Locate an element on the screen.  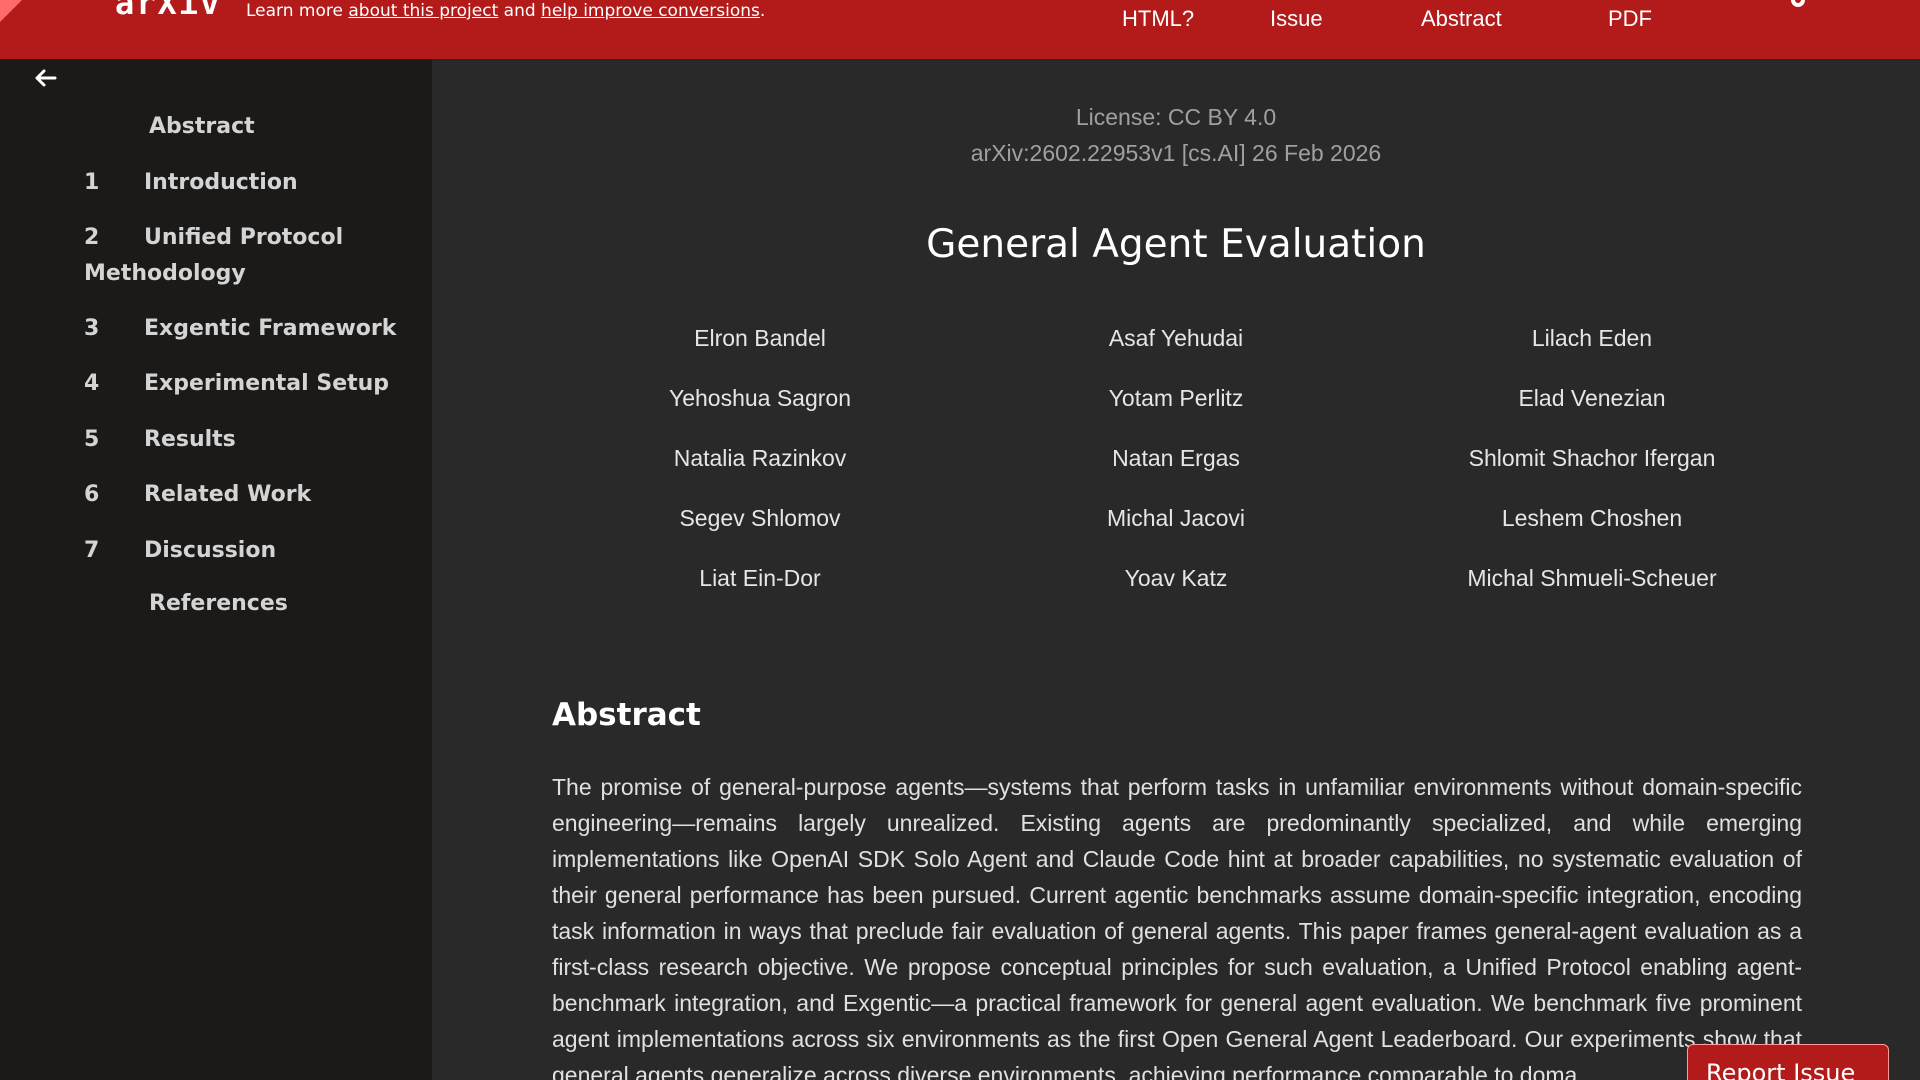
toc-item-abstract: Abstract is located at coordinates (202, 127).